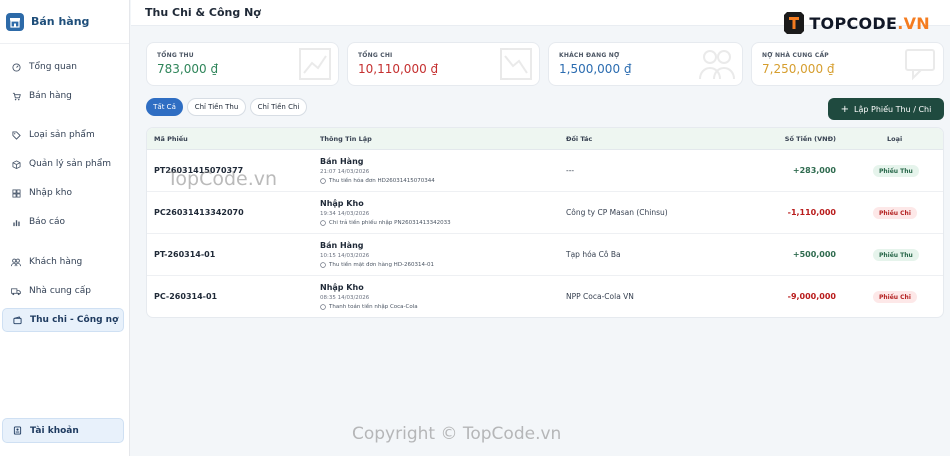 Image resolution: width=950 pixels, height=456 pixels. What do you see at coordinates (15, 21) in the screenshot?
I see `store-icon` at bounding box center [15, 21].